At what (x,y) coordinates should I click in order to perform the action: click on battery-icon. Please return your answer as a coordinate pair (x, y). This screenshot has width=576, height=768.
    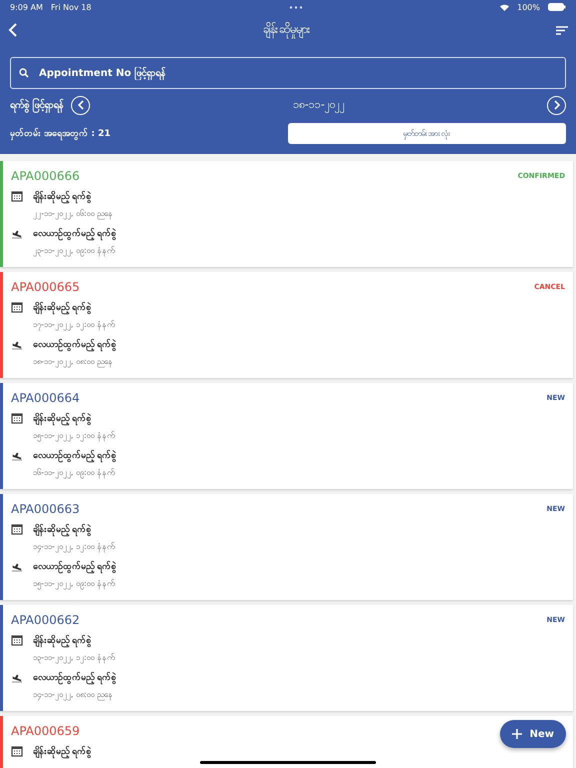
    Looking at the image, I should click on (557, 7).